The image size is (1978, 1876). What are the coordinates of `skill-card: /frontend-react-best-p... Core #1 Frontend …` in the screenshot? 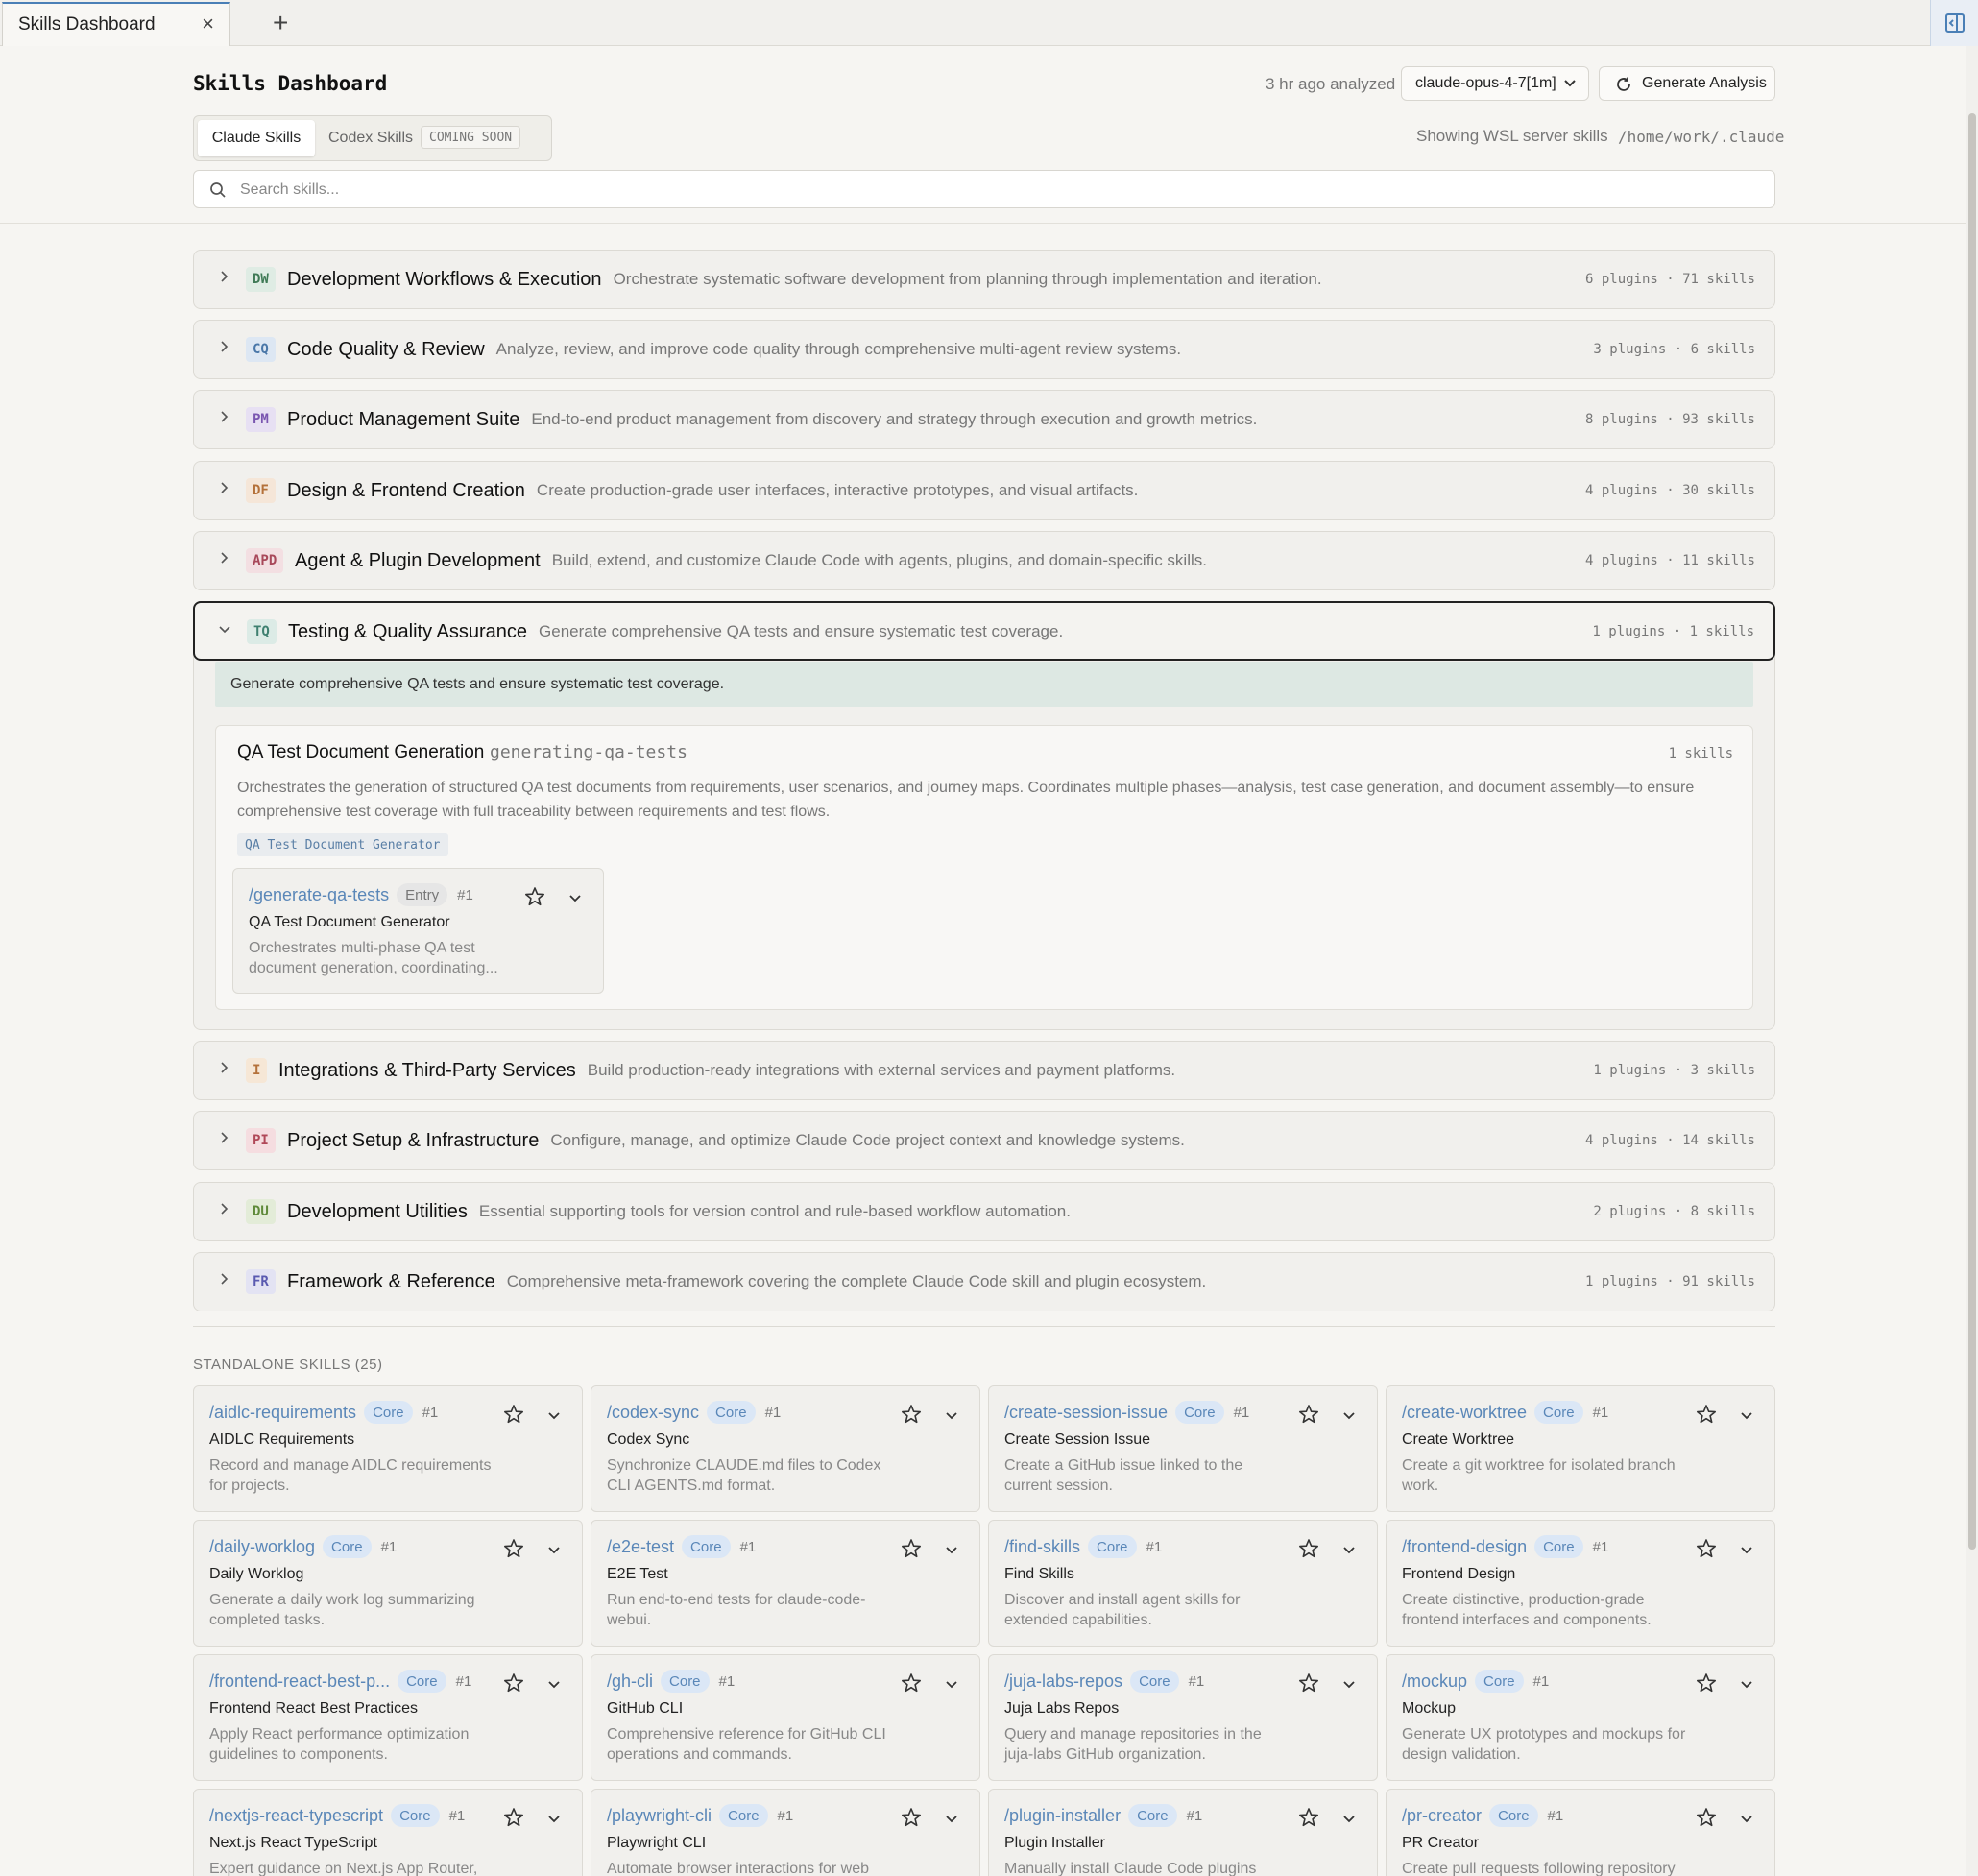 It's located at (388, 1718).